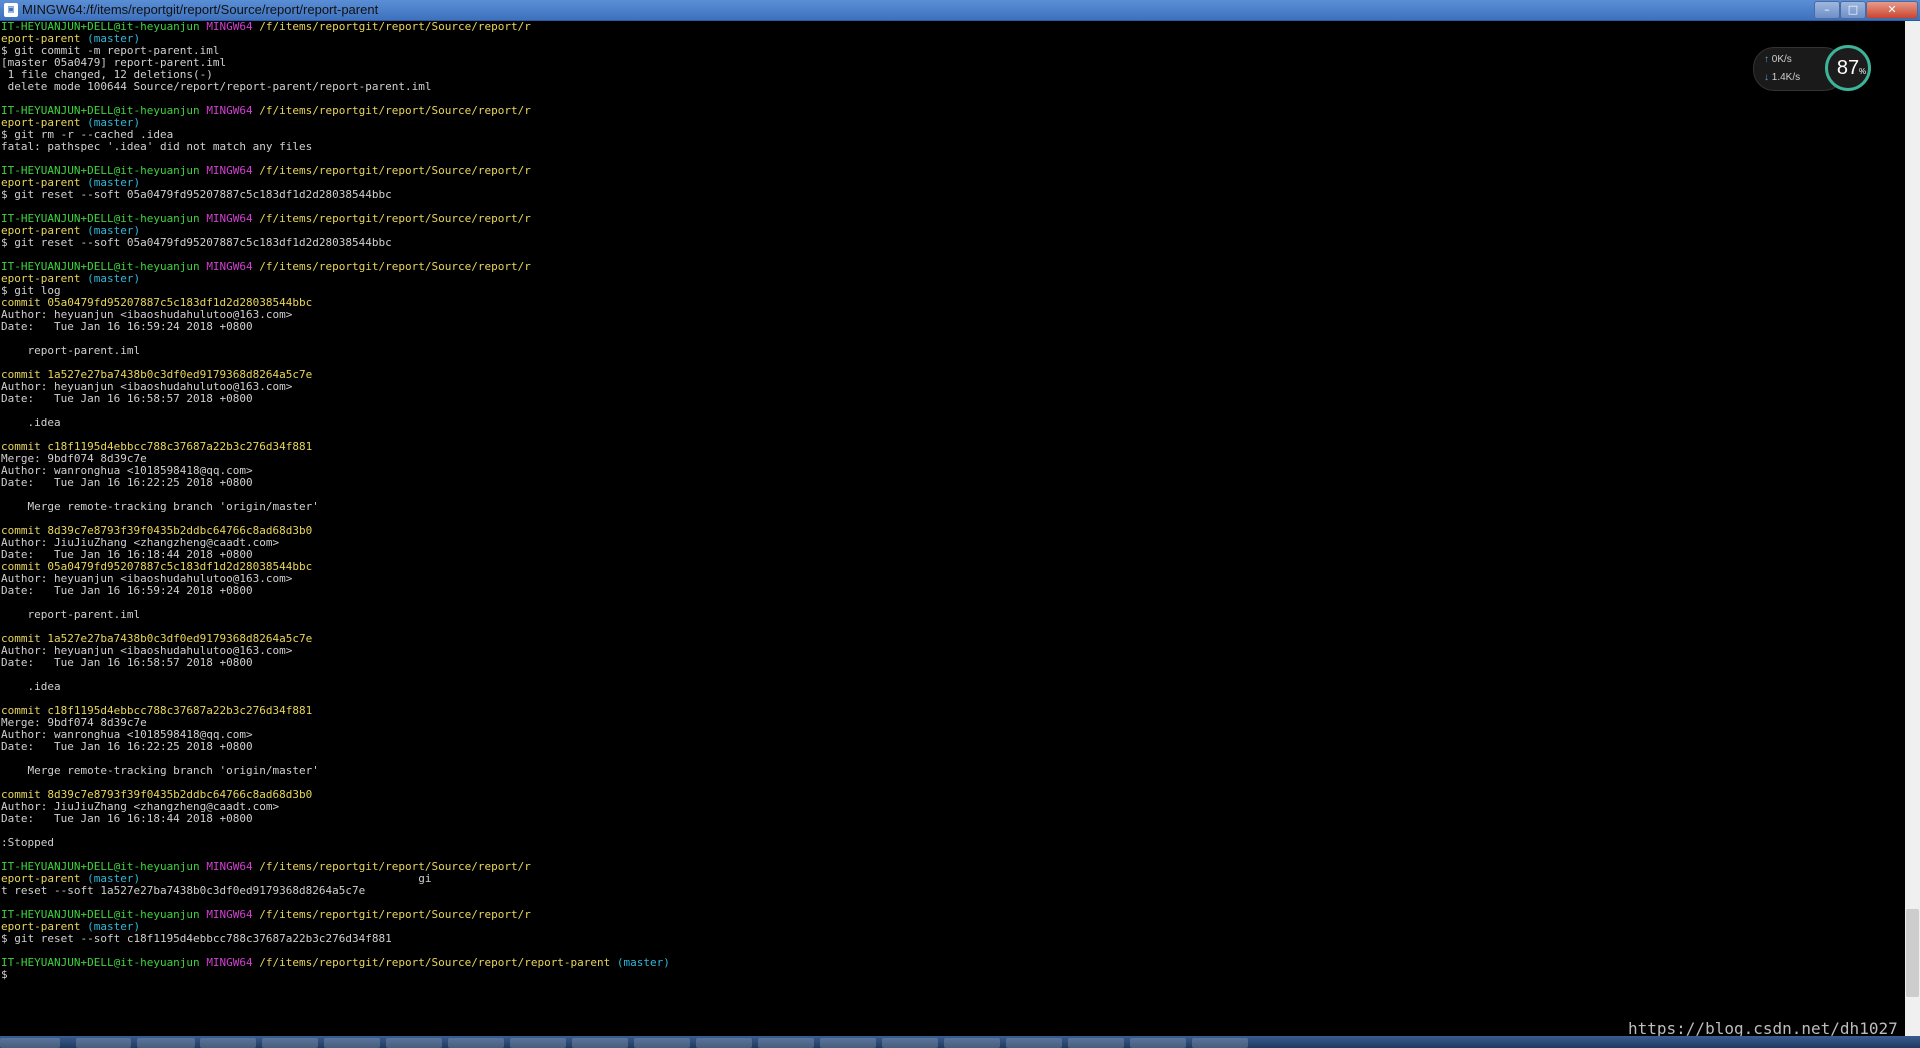  I want to click on download-speed-row: ↓ 1.4K/s, so click(1782, 77).